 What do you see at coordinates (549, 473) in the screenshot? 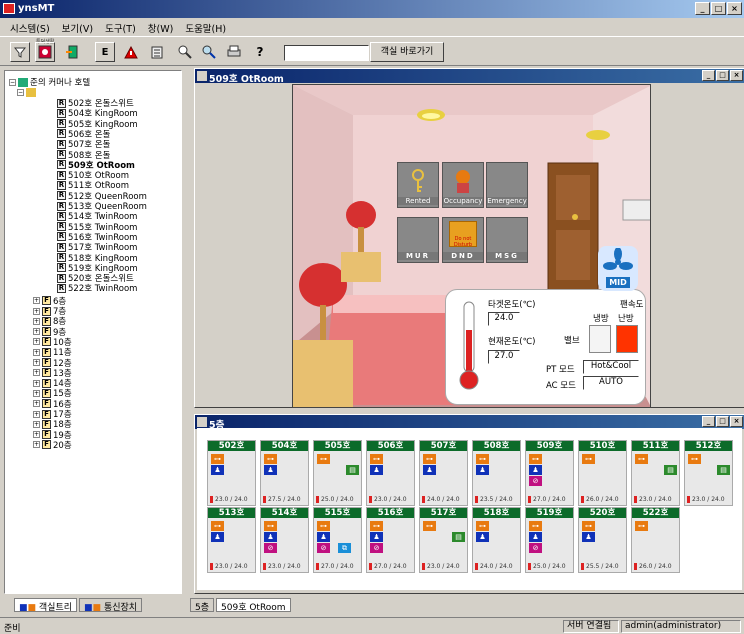
I see `room-card: 509호 ⊶ ♟ ⊘ 27.0 / 24.0` at bounding box center [549, 473].